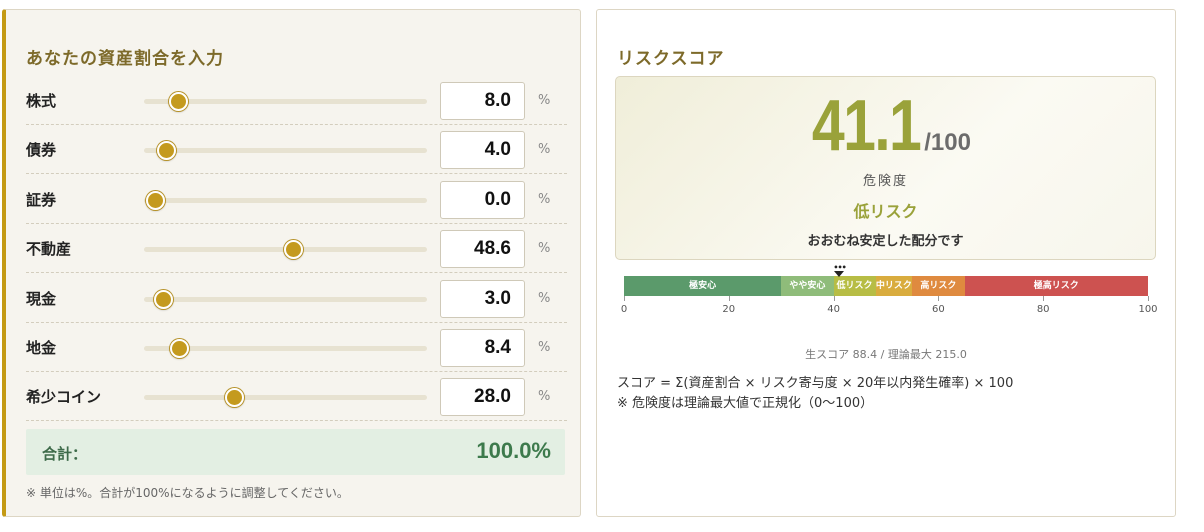  What do you see at coordinates (624, 309) in the screenshot?
I see `axis-tick-label: 0` at bounding box center [624, 309].